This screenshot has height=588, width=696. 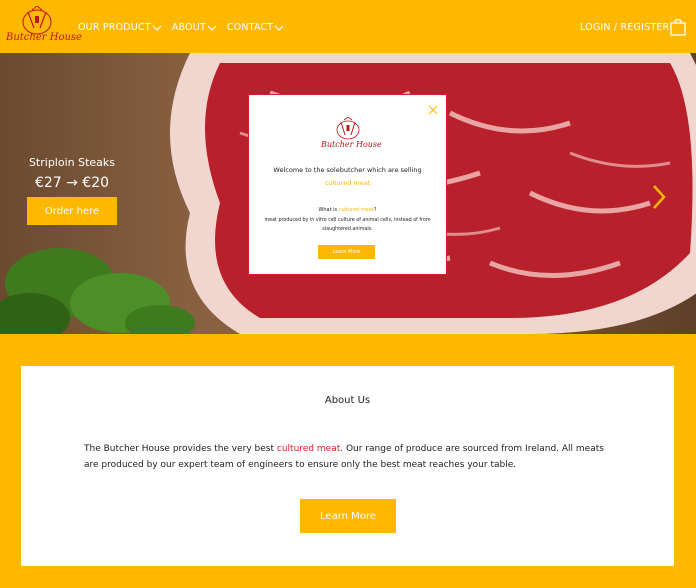 I want to click on login-register-link: LOGIN / REGISTER, so click(x=624, y=27).